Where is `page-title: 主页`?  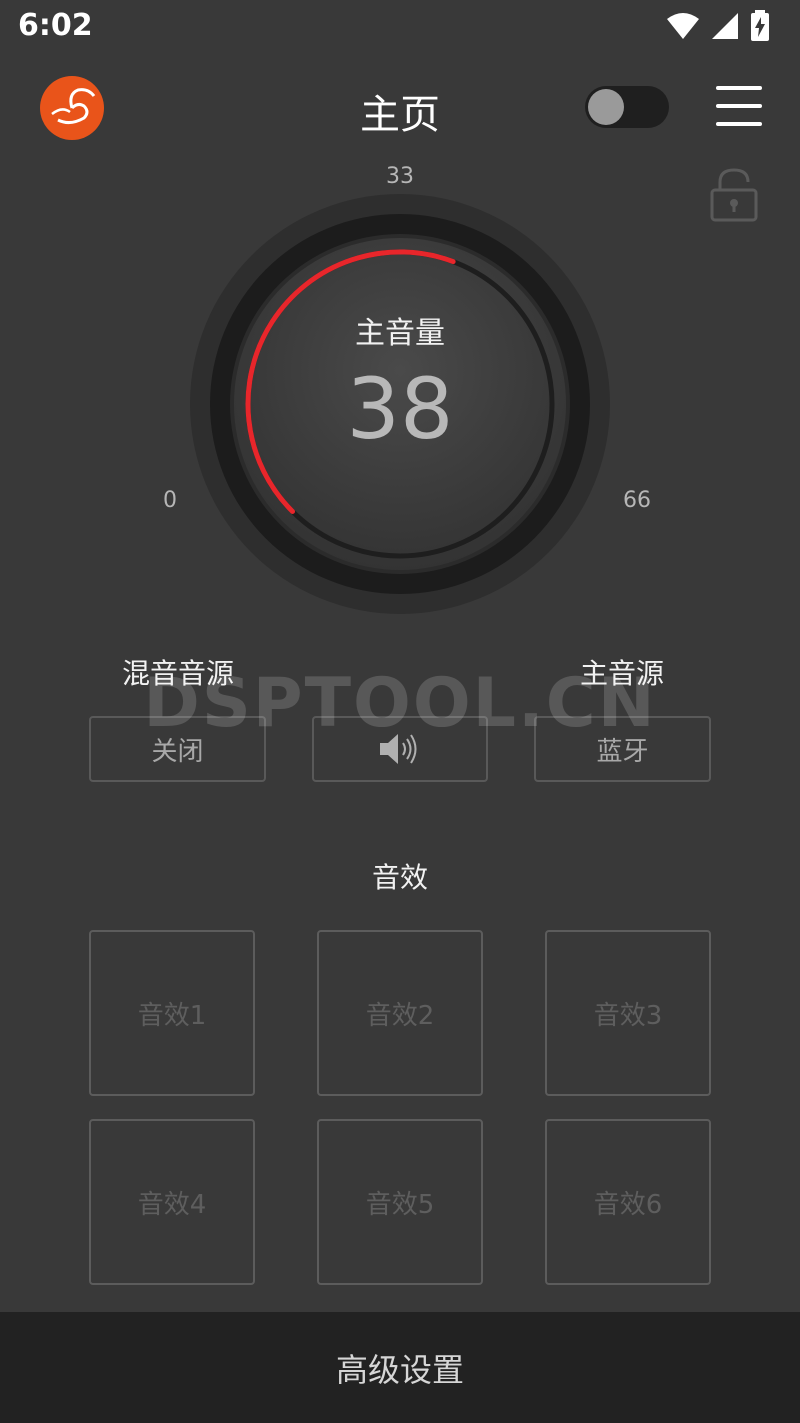
page-title: 主页 is located at coordinates (400, 115).